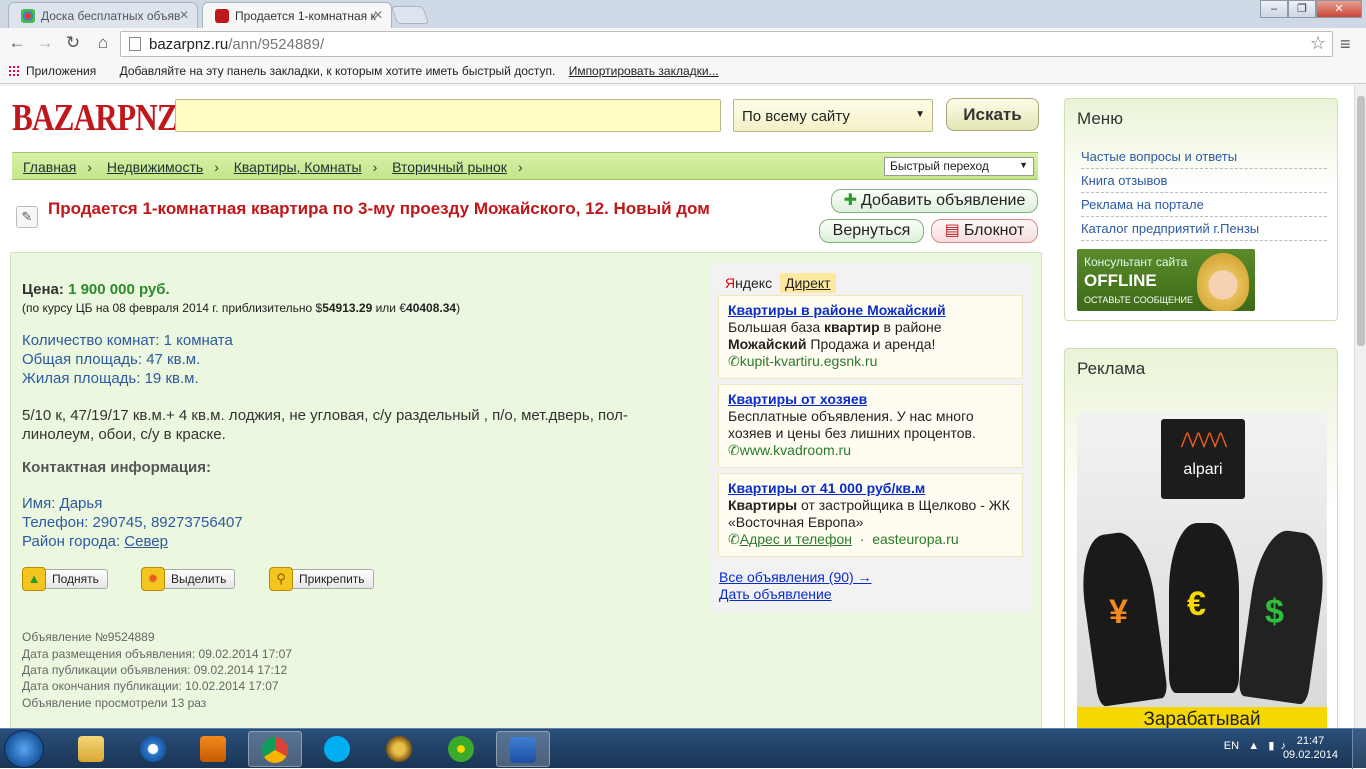 This screenshot has height=769, width=1366. What do you see at coordinates (297, 15) in the screenshot?
I see `tab-active: Продается 1-комнатная к ✕` at bounding box center [297, 15].